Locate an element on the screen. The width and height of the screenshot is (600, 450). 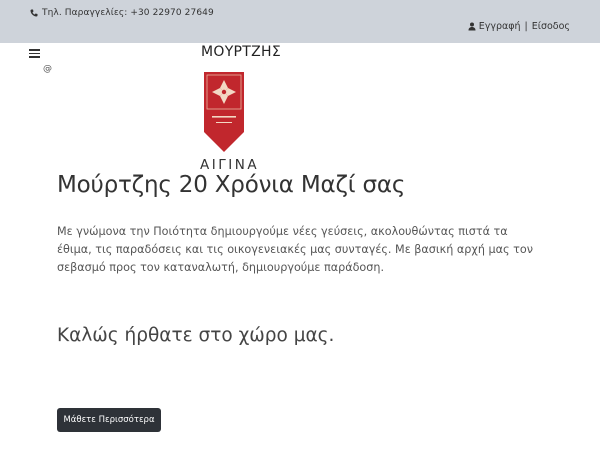
logo-caption: ΑΙΓΙΝΑ is located at coordinates (230, 165).